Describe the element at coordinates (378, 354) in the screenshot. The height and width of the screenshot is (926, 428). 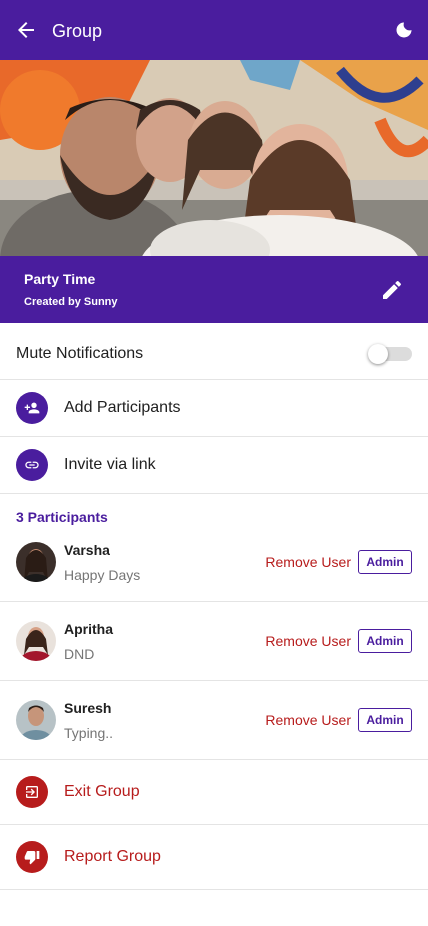
I see `toggle-knob` at that location.